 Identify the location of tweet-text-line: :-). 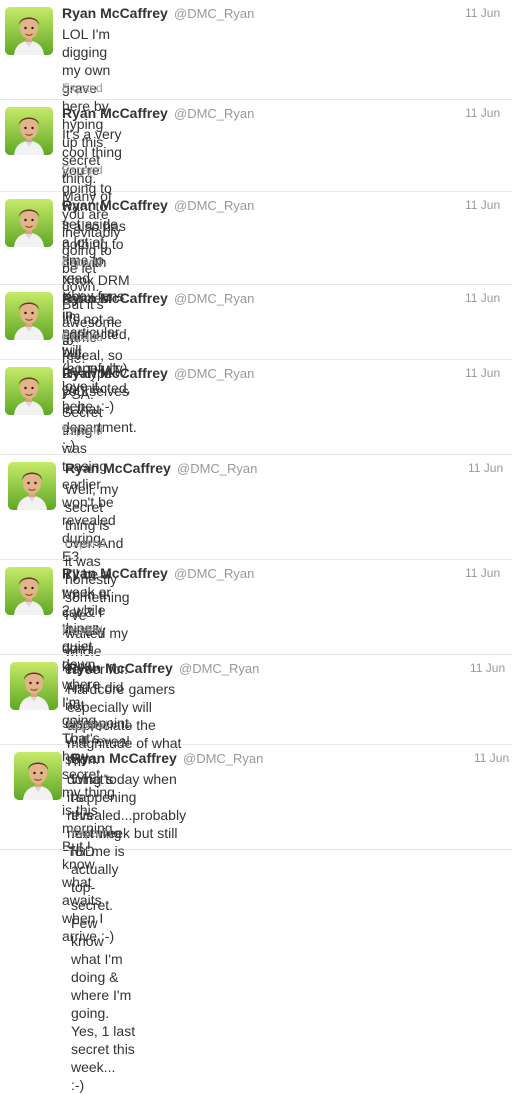
(78, 1085).